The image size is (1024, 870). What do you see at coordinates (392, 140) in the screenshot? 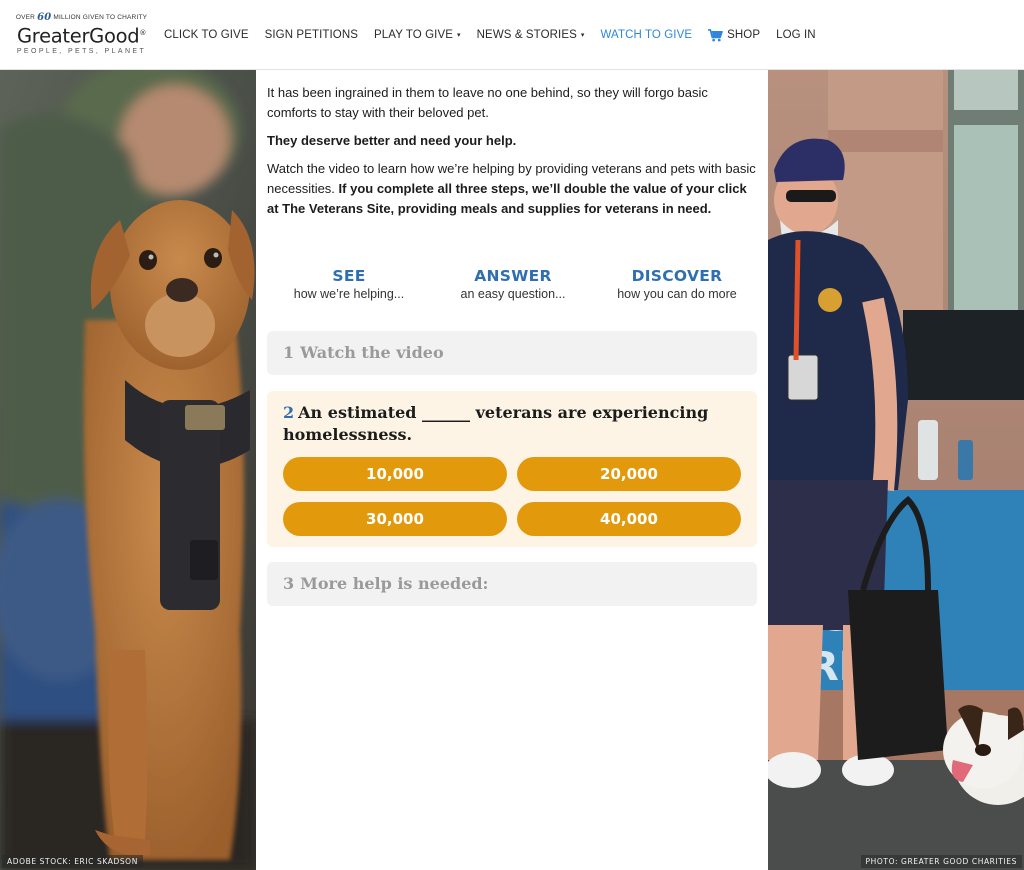
I see `help-emphasis: They deserve better and need your help.` at bounding box center [392, 140].